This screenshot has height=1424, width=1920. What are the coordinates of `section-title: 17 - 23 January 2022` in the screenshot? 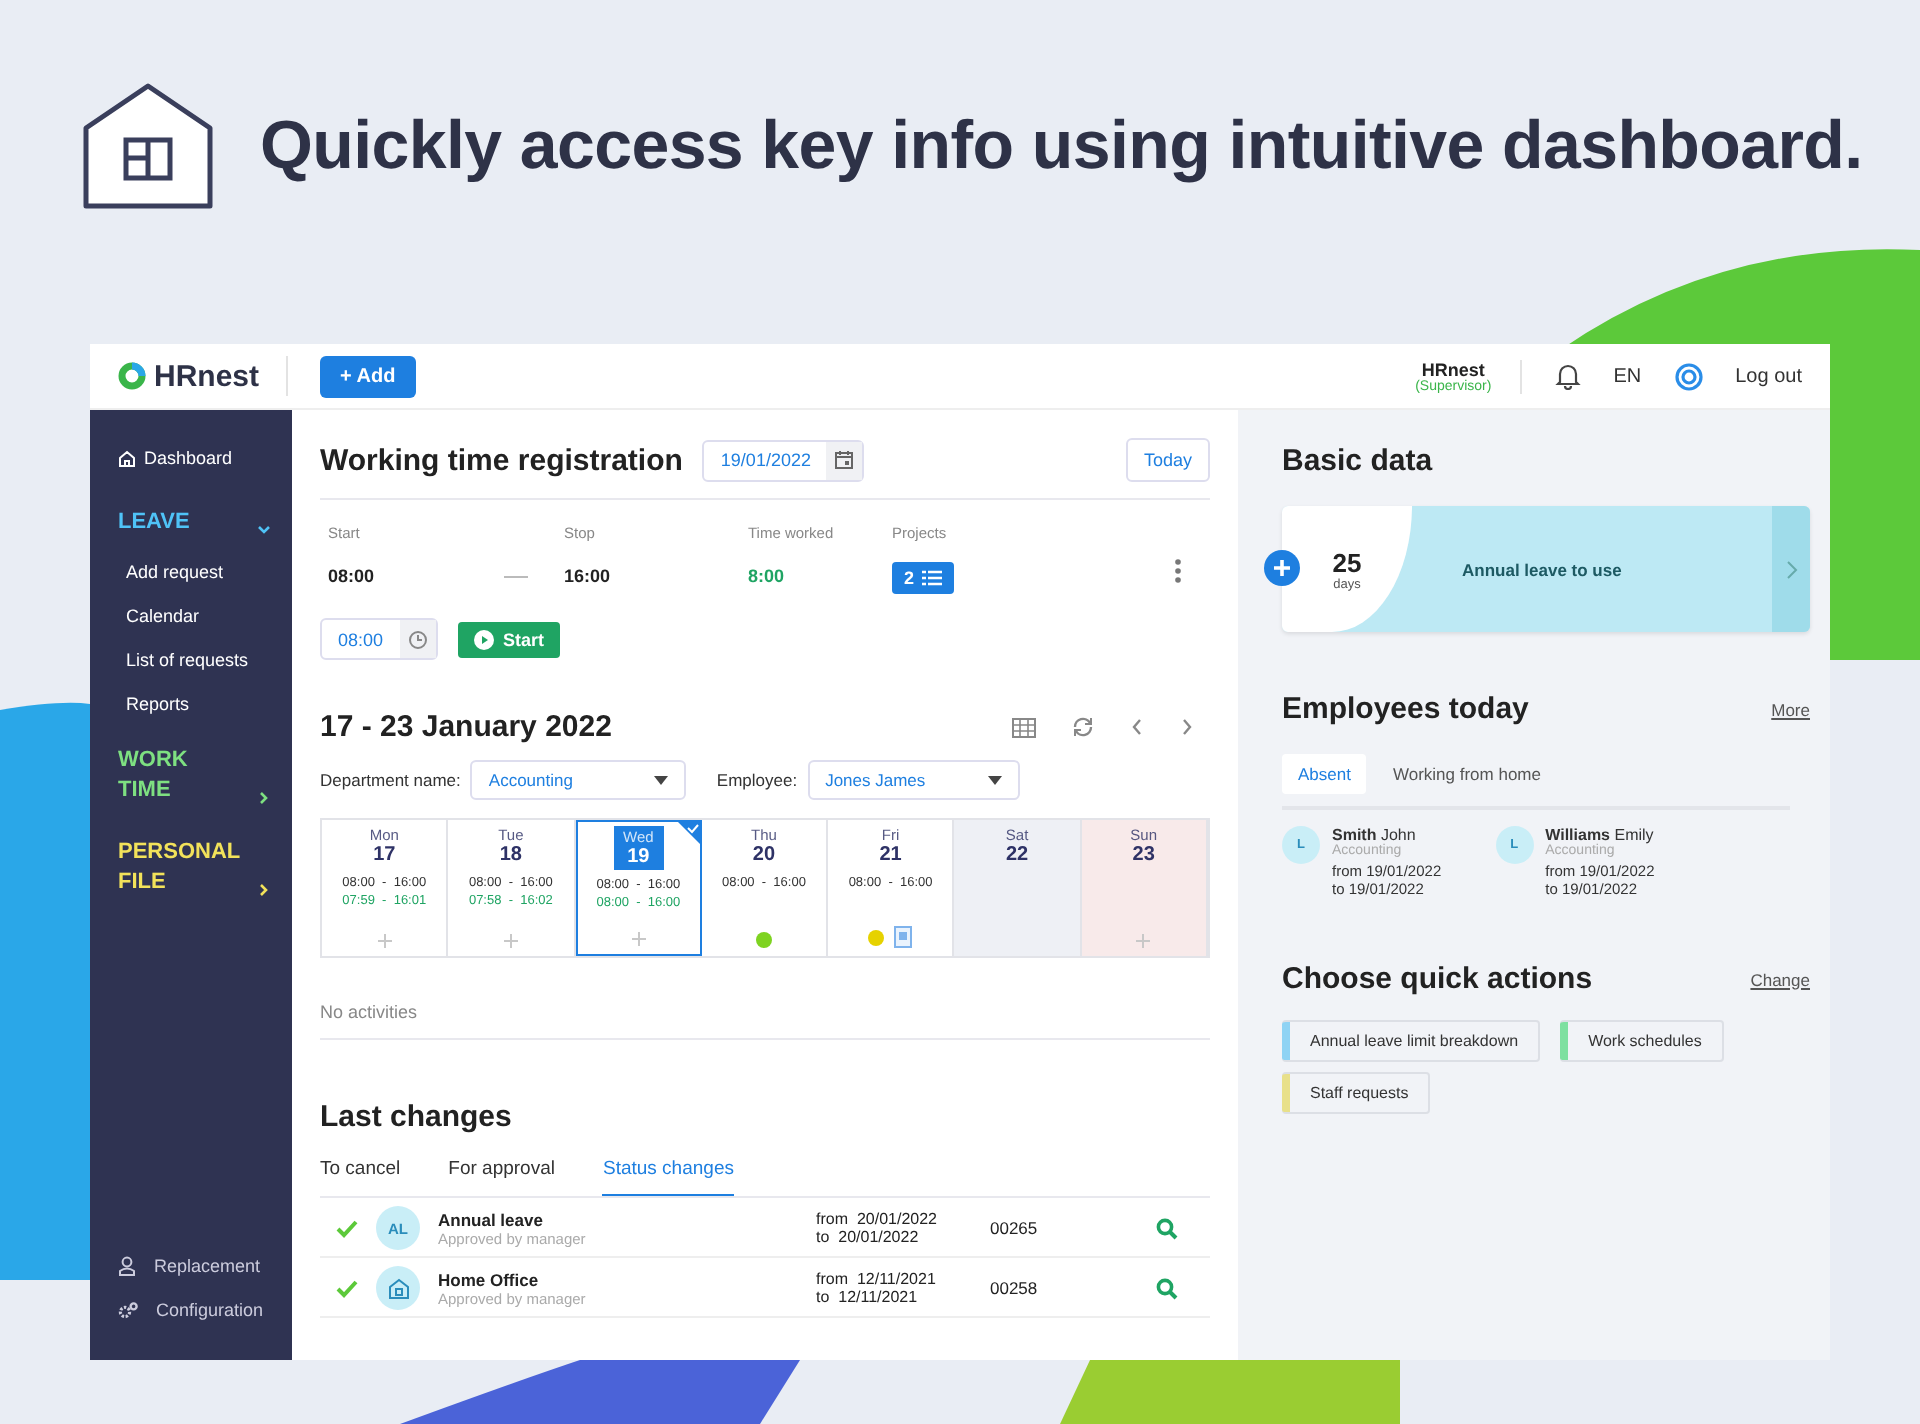 It's located at (466, 727).